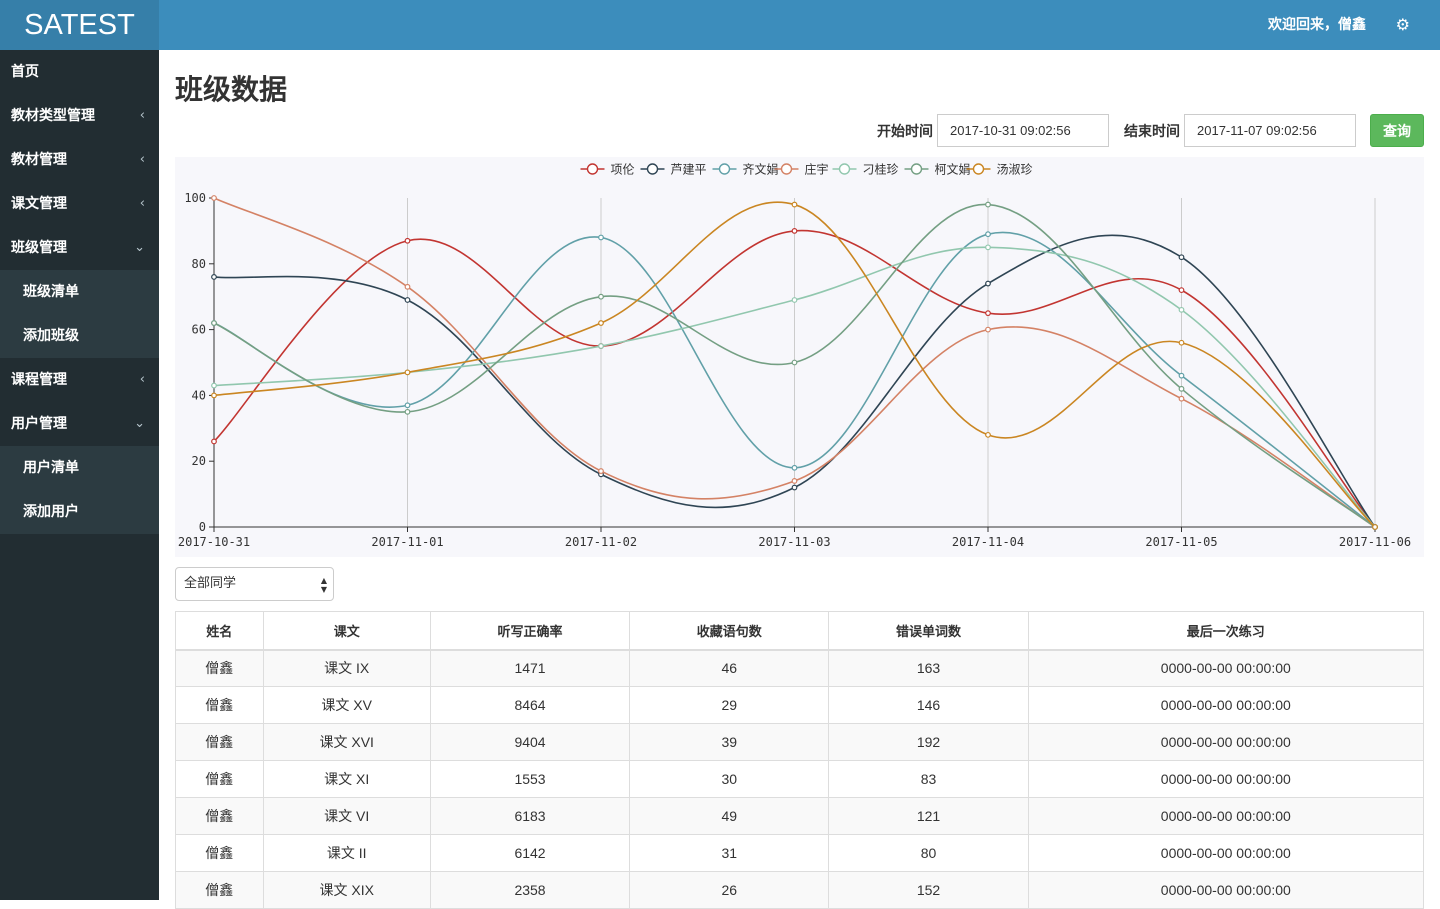 This screenshot has height=909, width=1440. I want to click on table-row: 僧鑫 课文 II 6142 31 80 0000-00-00 00:00:00, so click(800, 853).